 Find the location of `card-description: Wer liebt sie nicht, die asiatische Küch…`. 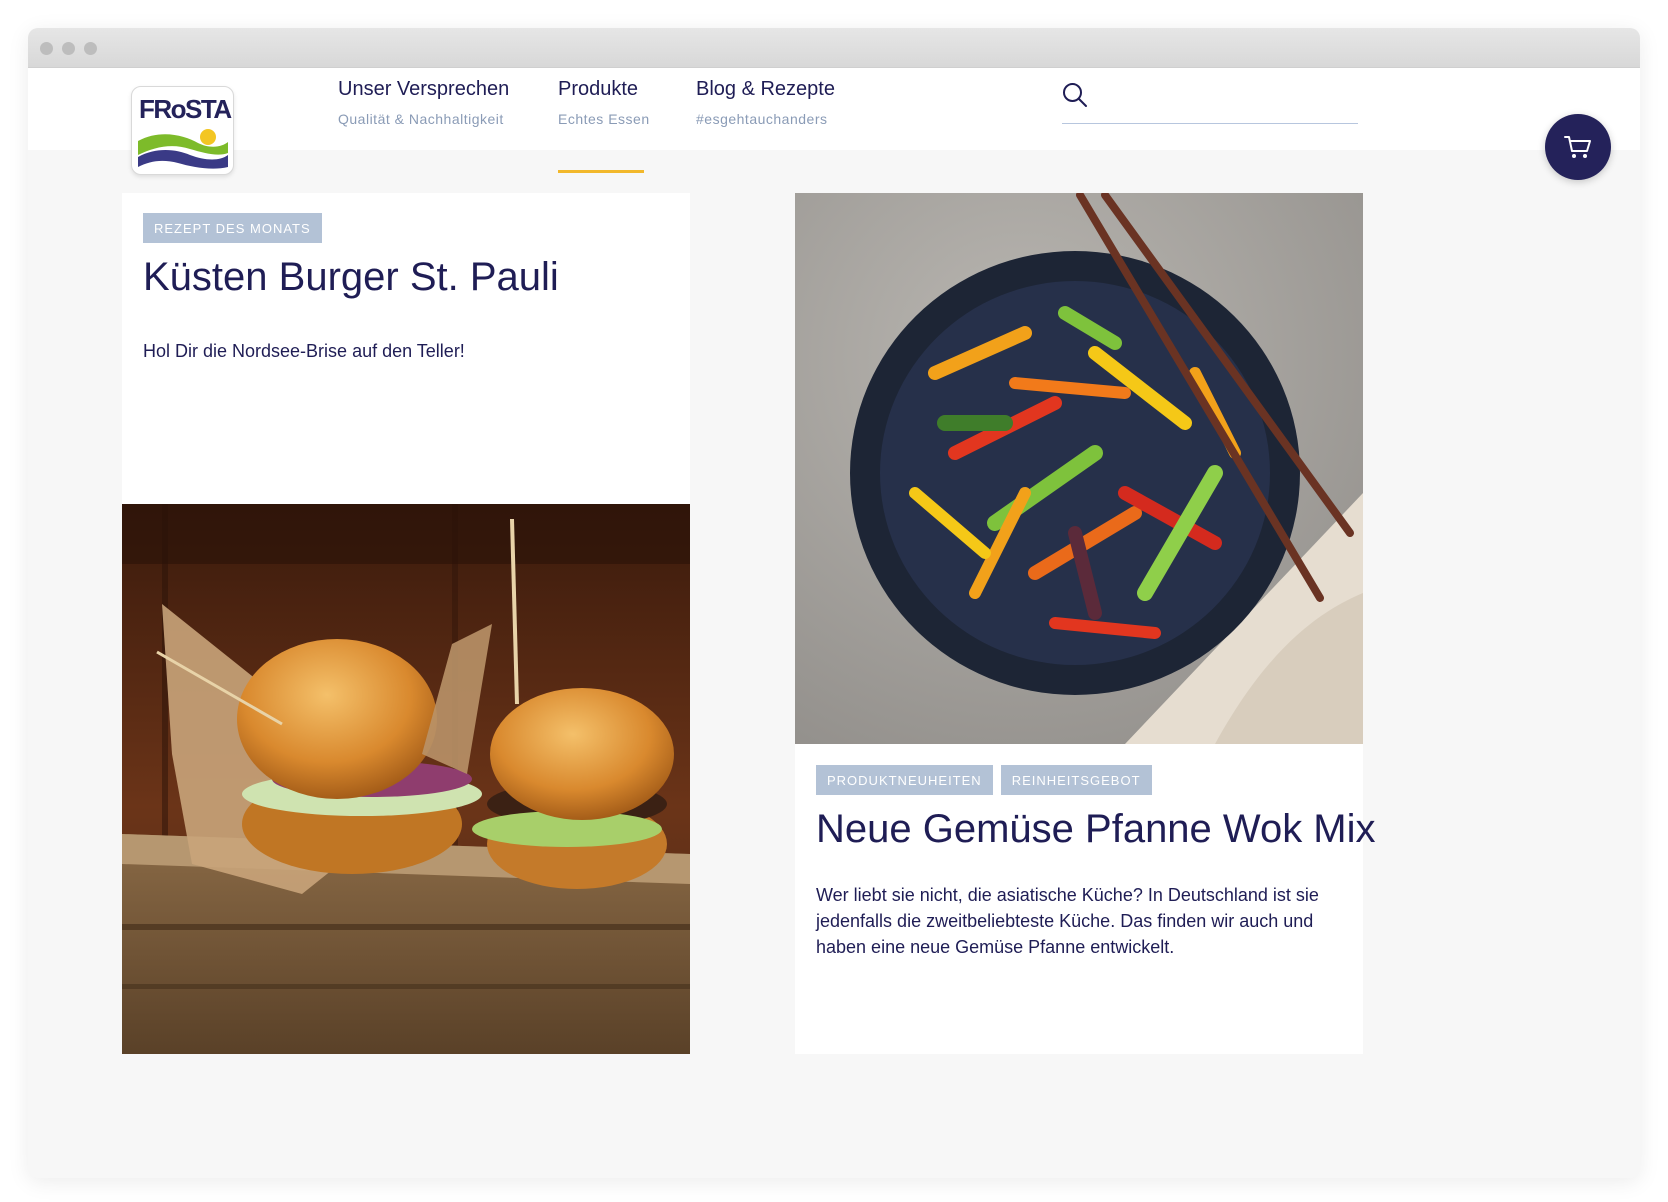

card-description: Wer liebt sie nicht, die asiatische Küch… is located at coordinates (1067, 921).